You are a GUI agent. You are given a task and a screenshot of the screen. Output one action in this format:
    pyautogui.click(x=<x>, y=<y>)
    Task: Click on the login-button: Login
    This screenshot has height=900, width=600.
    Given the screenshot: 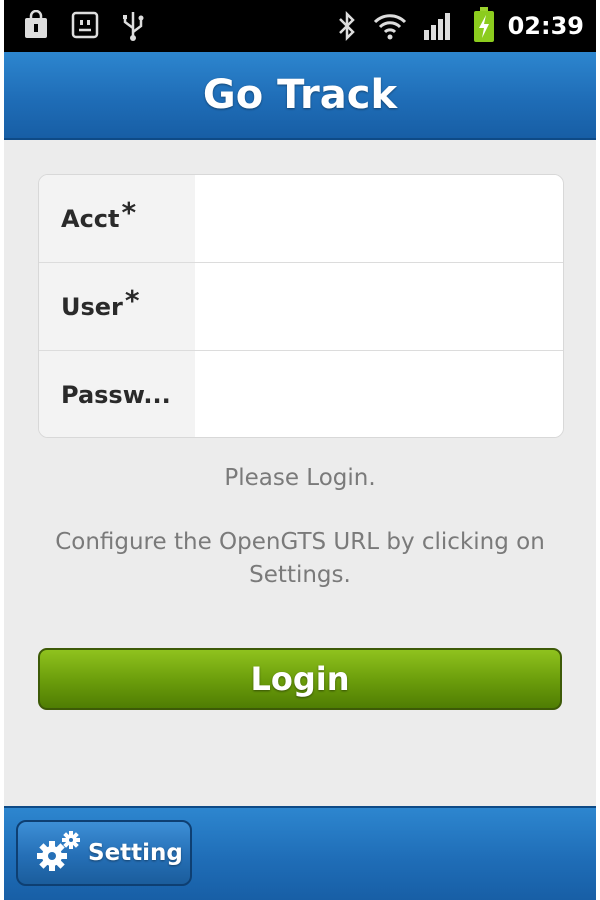 What is the action you would take?
    pyautogui.click(x=300, y=679)
    